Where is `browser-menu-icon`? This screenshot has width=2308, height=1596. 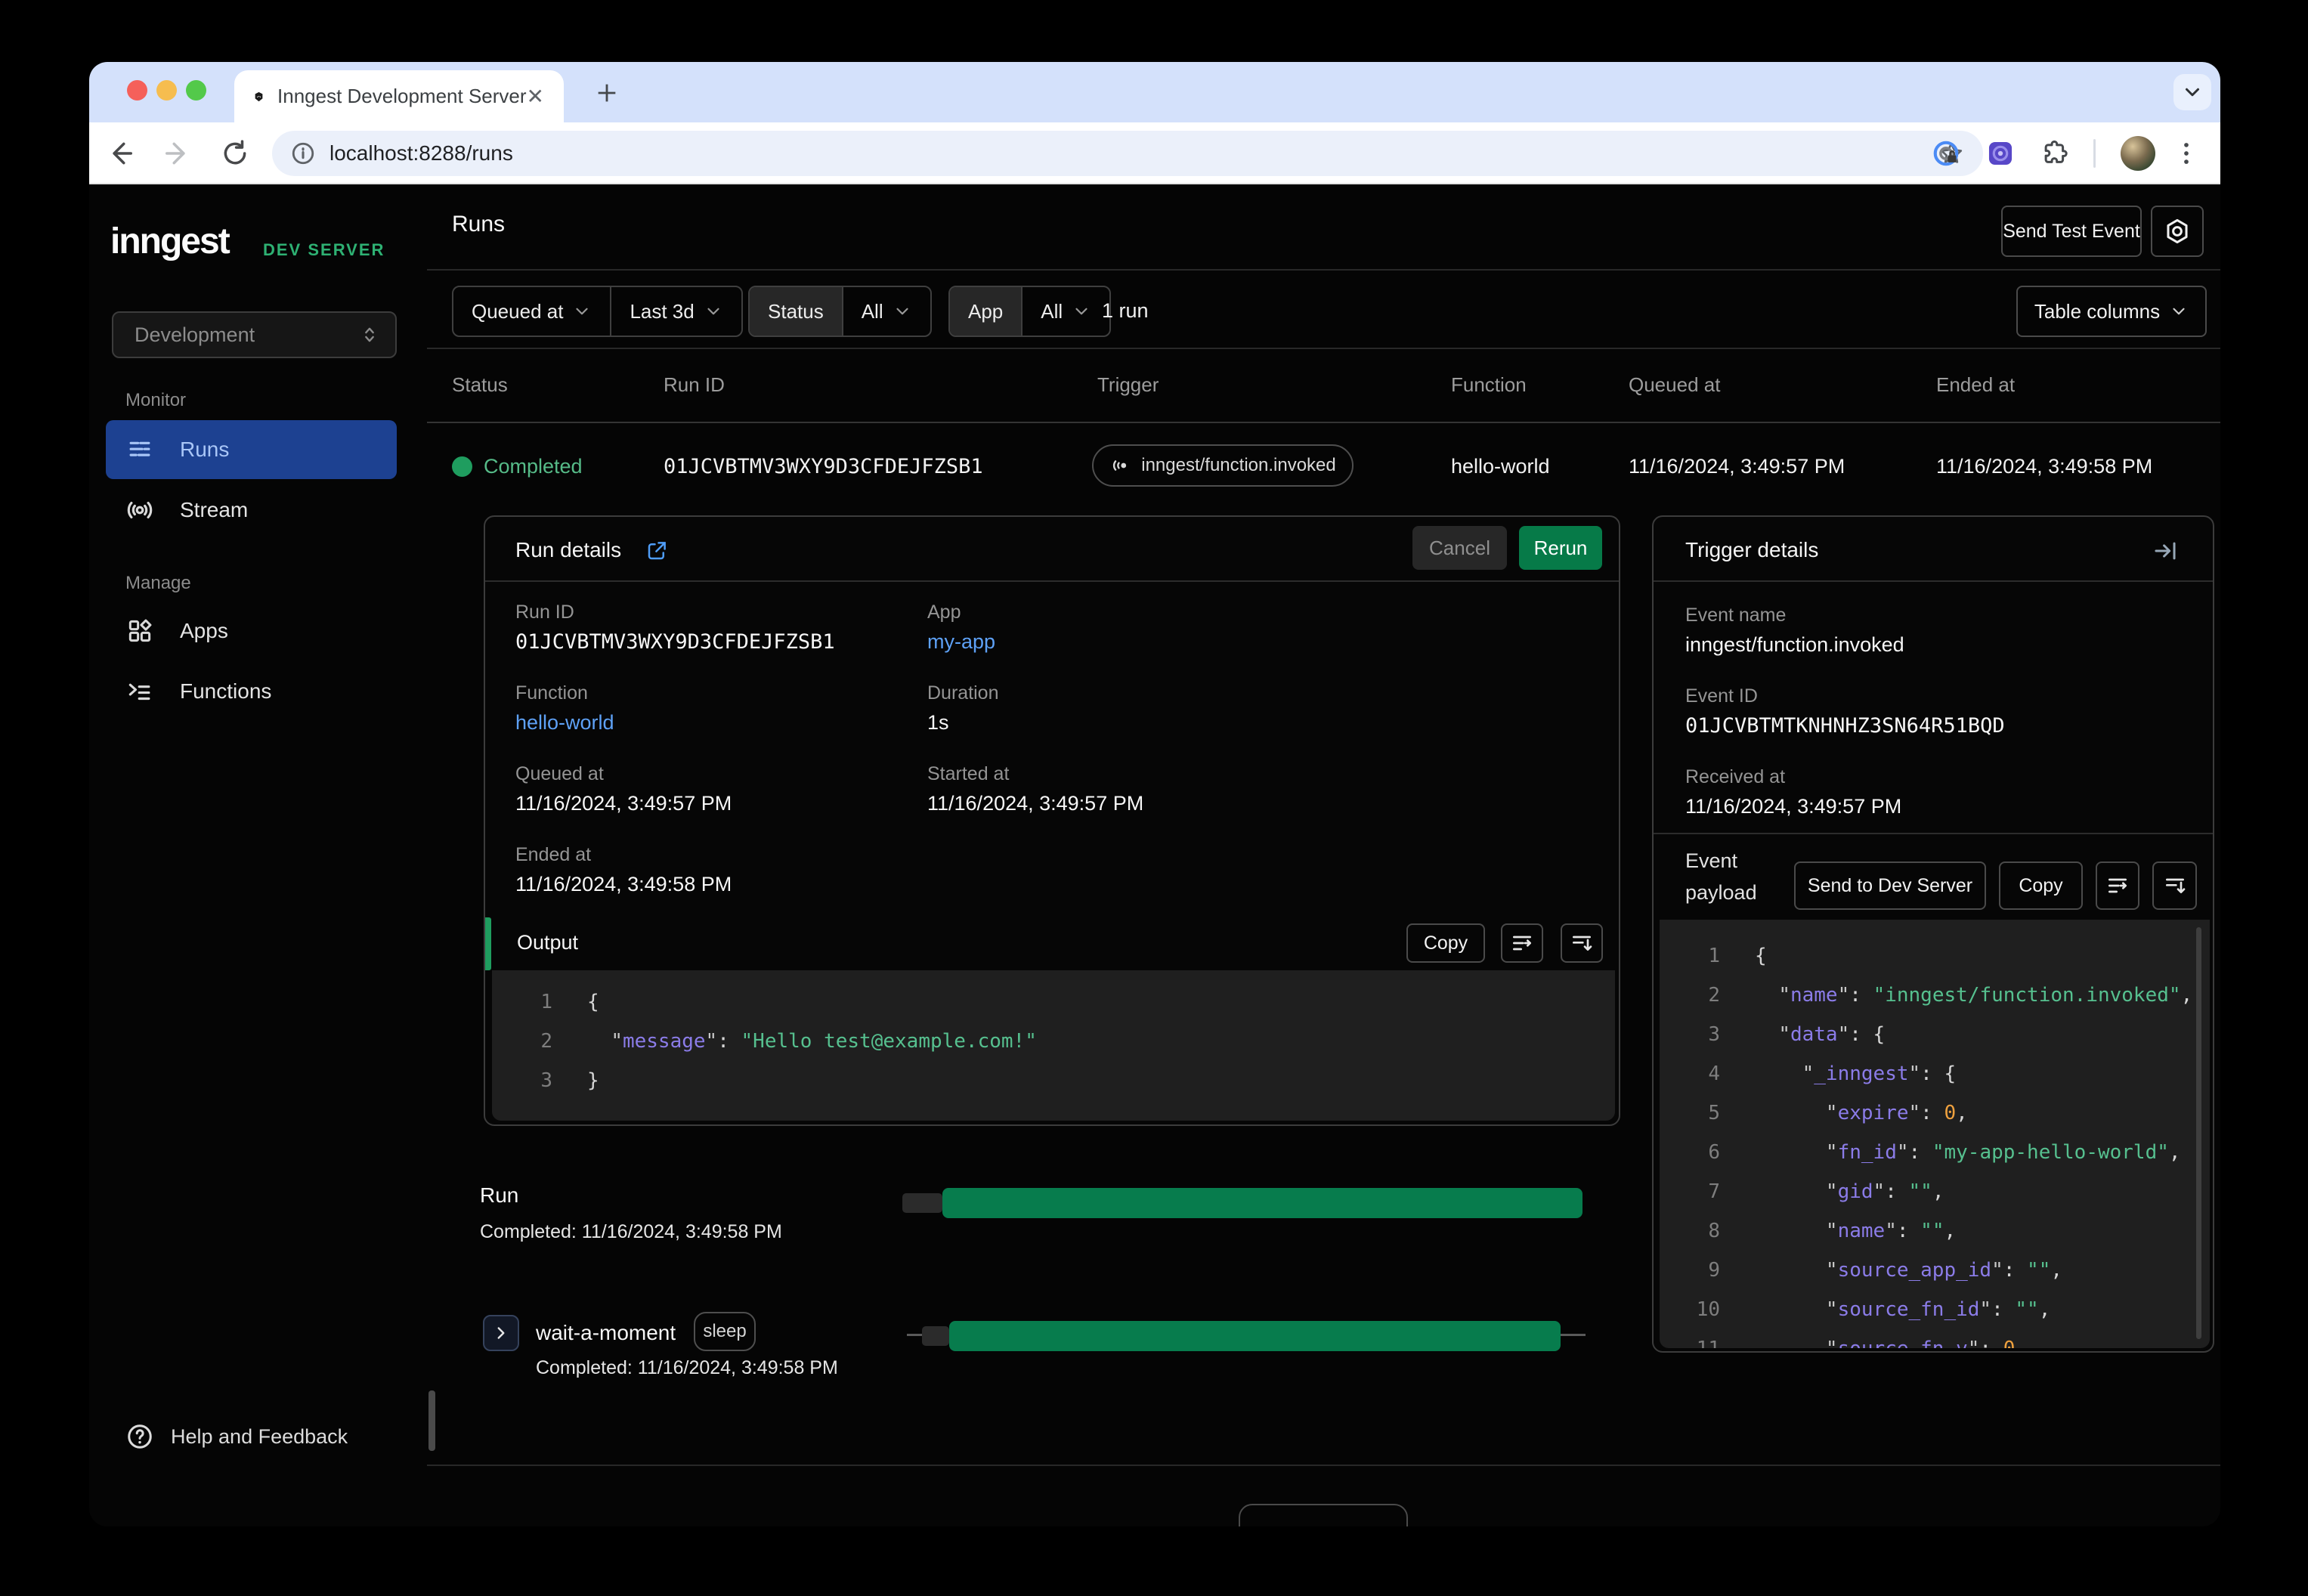
browser-menu-icon is located at coordinates (2186, 153).